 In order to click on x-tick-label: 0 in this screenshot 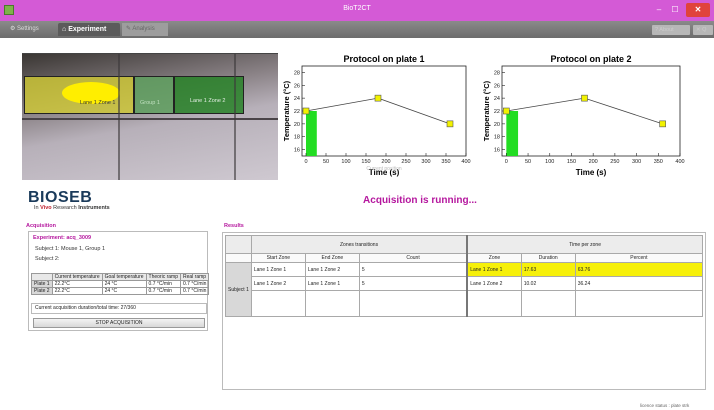, I will do `click(305, 162)`.